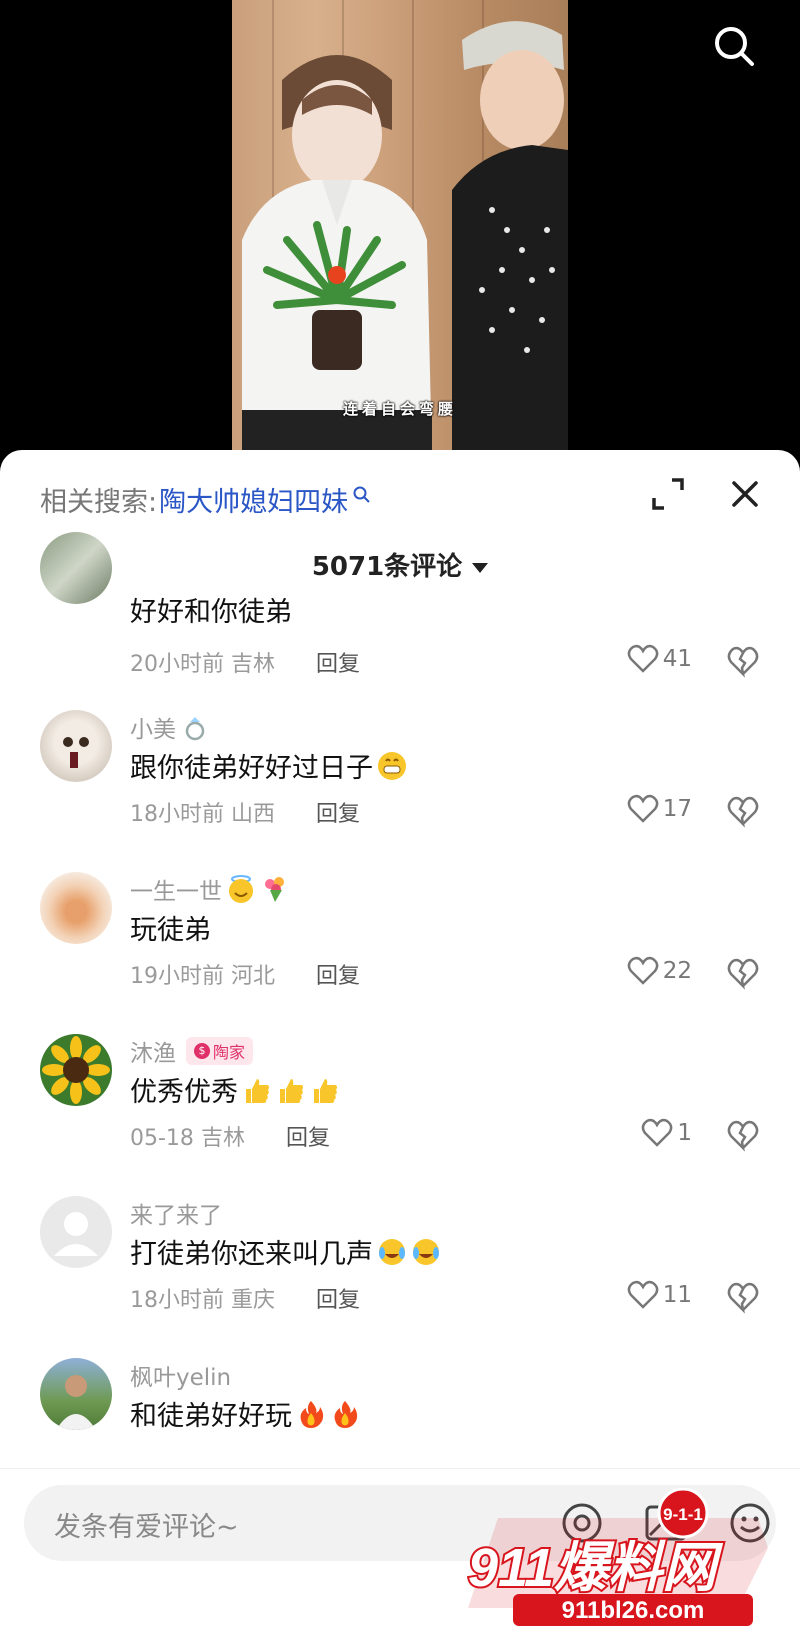 This screenshot has width=800, height=1635. I want to click on badge-label: 陶家, so click(229, 1052).